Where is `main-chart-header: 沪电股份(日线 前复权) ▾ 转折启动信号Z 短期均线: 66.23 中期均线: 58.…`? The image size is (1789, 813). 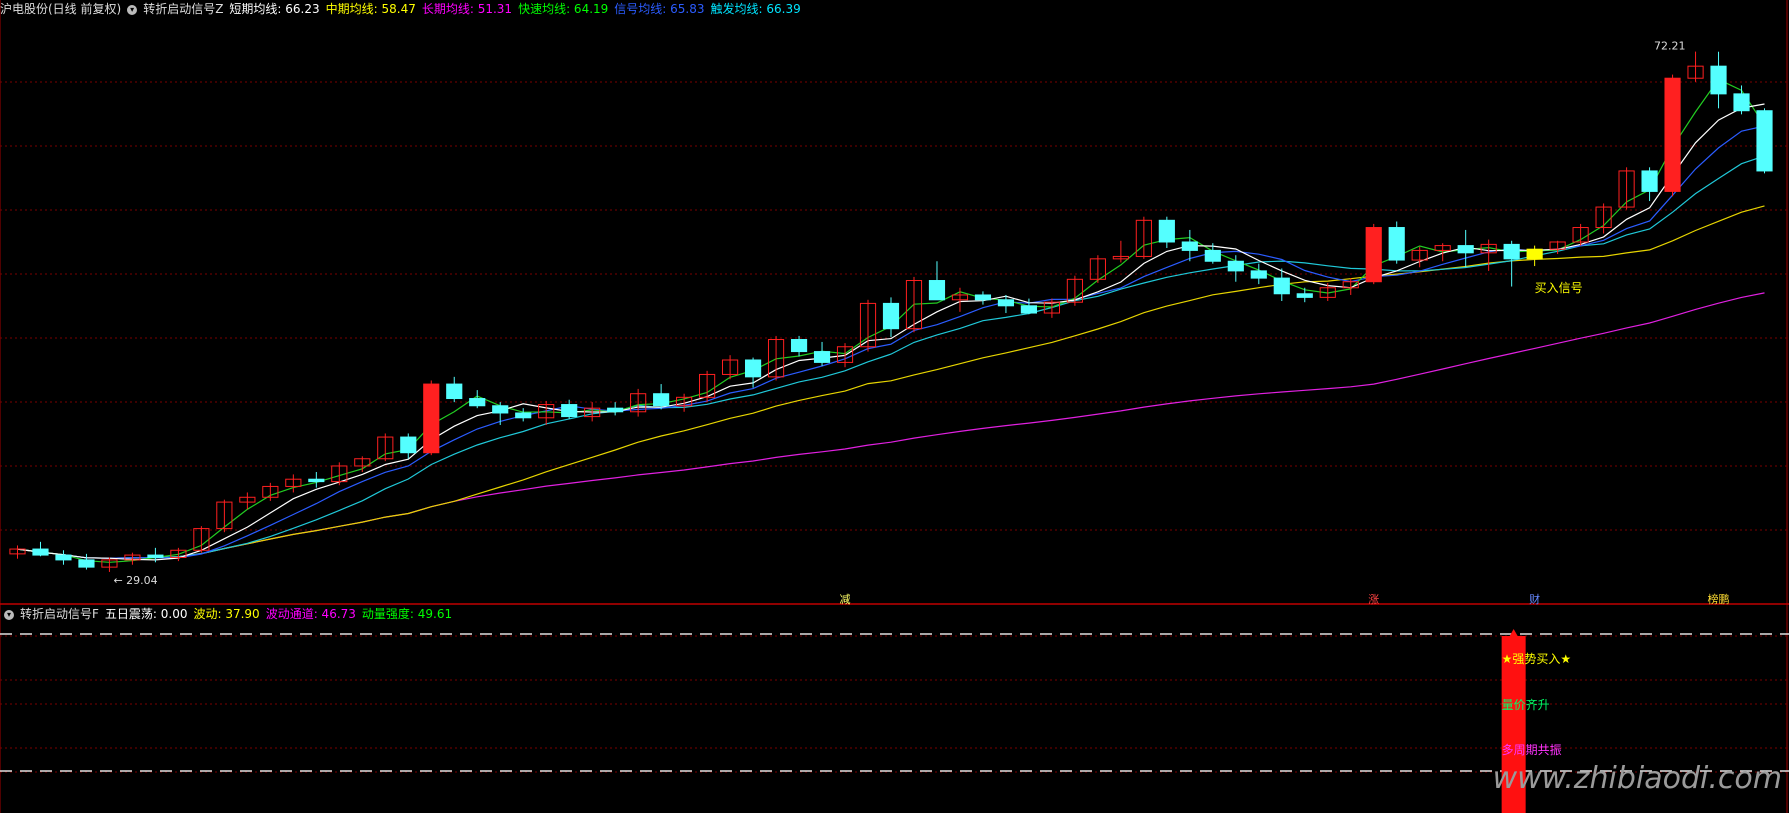
main-chart-header: 沪电股份(日线 前复权) ▾ 转折启动信号Z 短期均线: 66.23 中期均线: 58.… is located at coordinates (406, 9).